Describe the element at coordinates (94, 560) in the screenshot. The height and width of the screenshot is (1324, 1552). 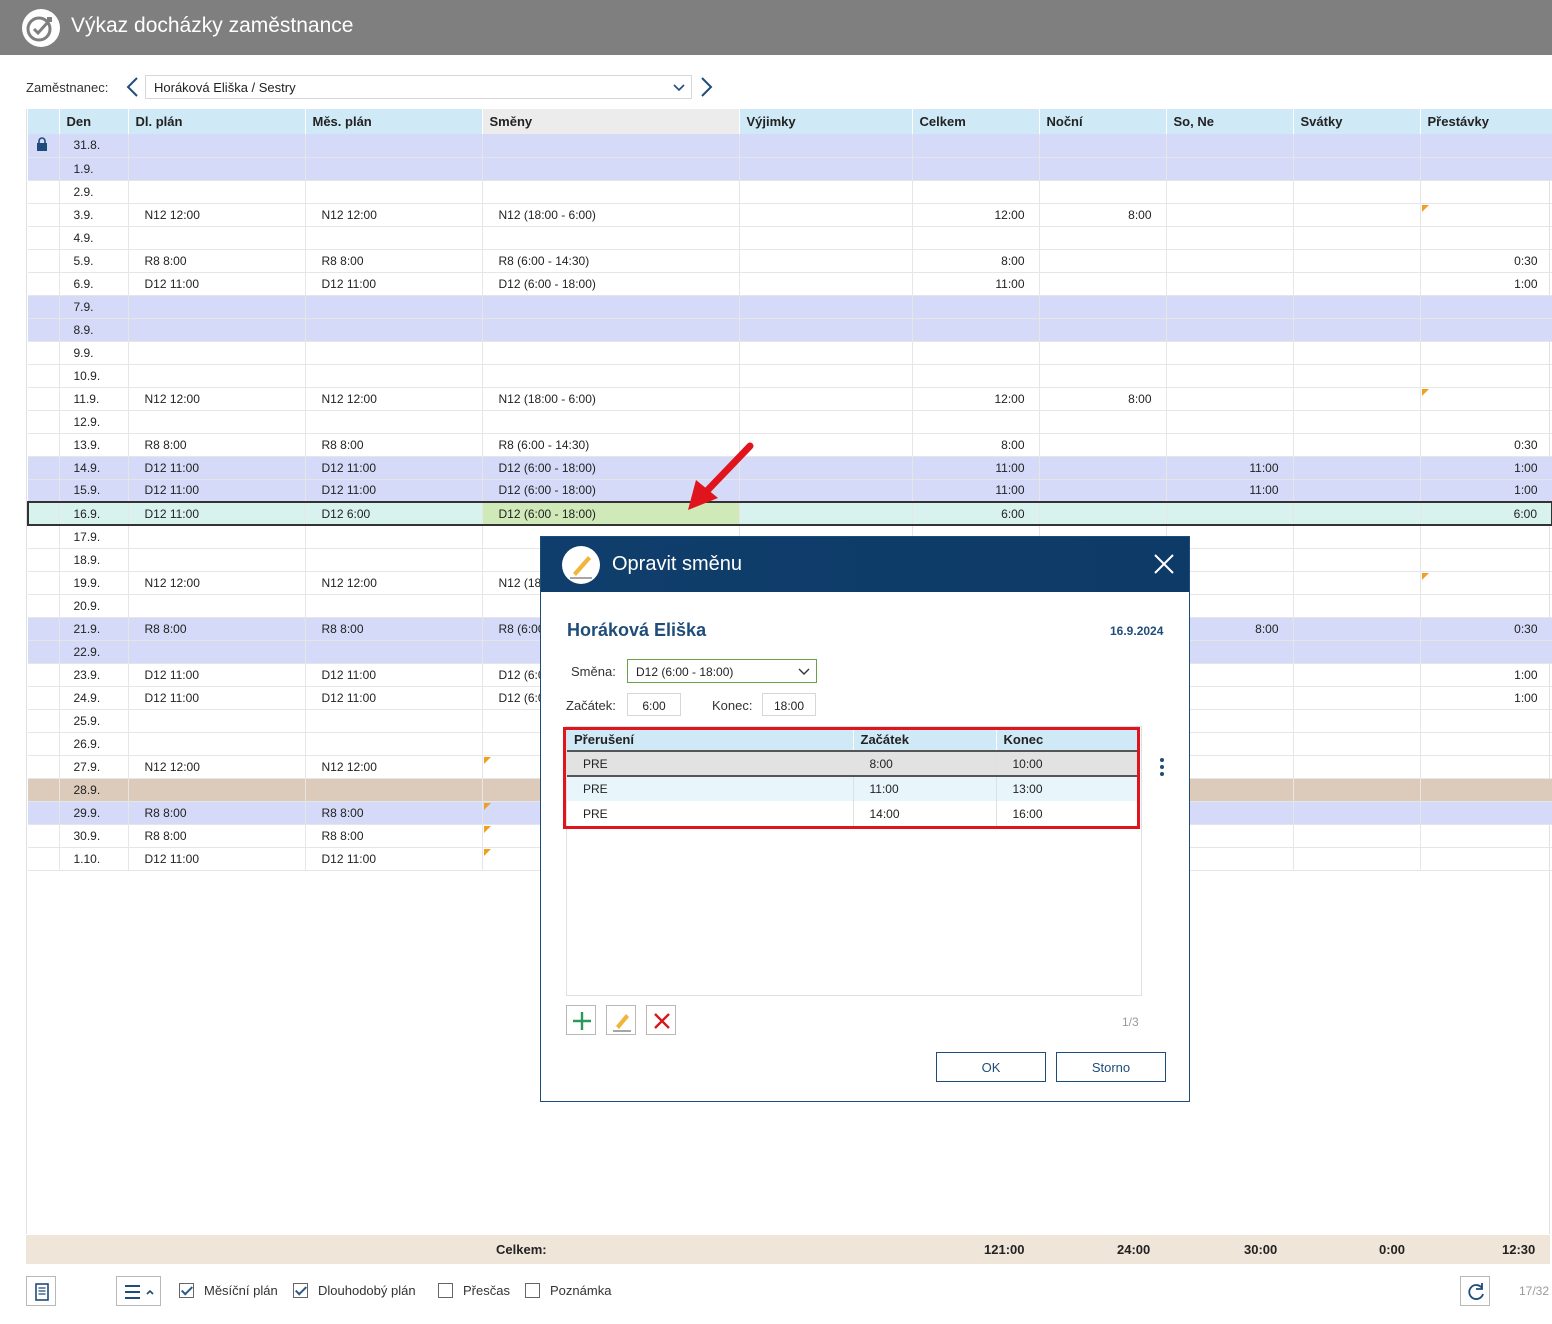
I see `cell-den: 18.9.` at that location.